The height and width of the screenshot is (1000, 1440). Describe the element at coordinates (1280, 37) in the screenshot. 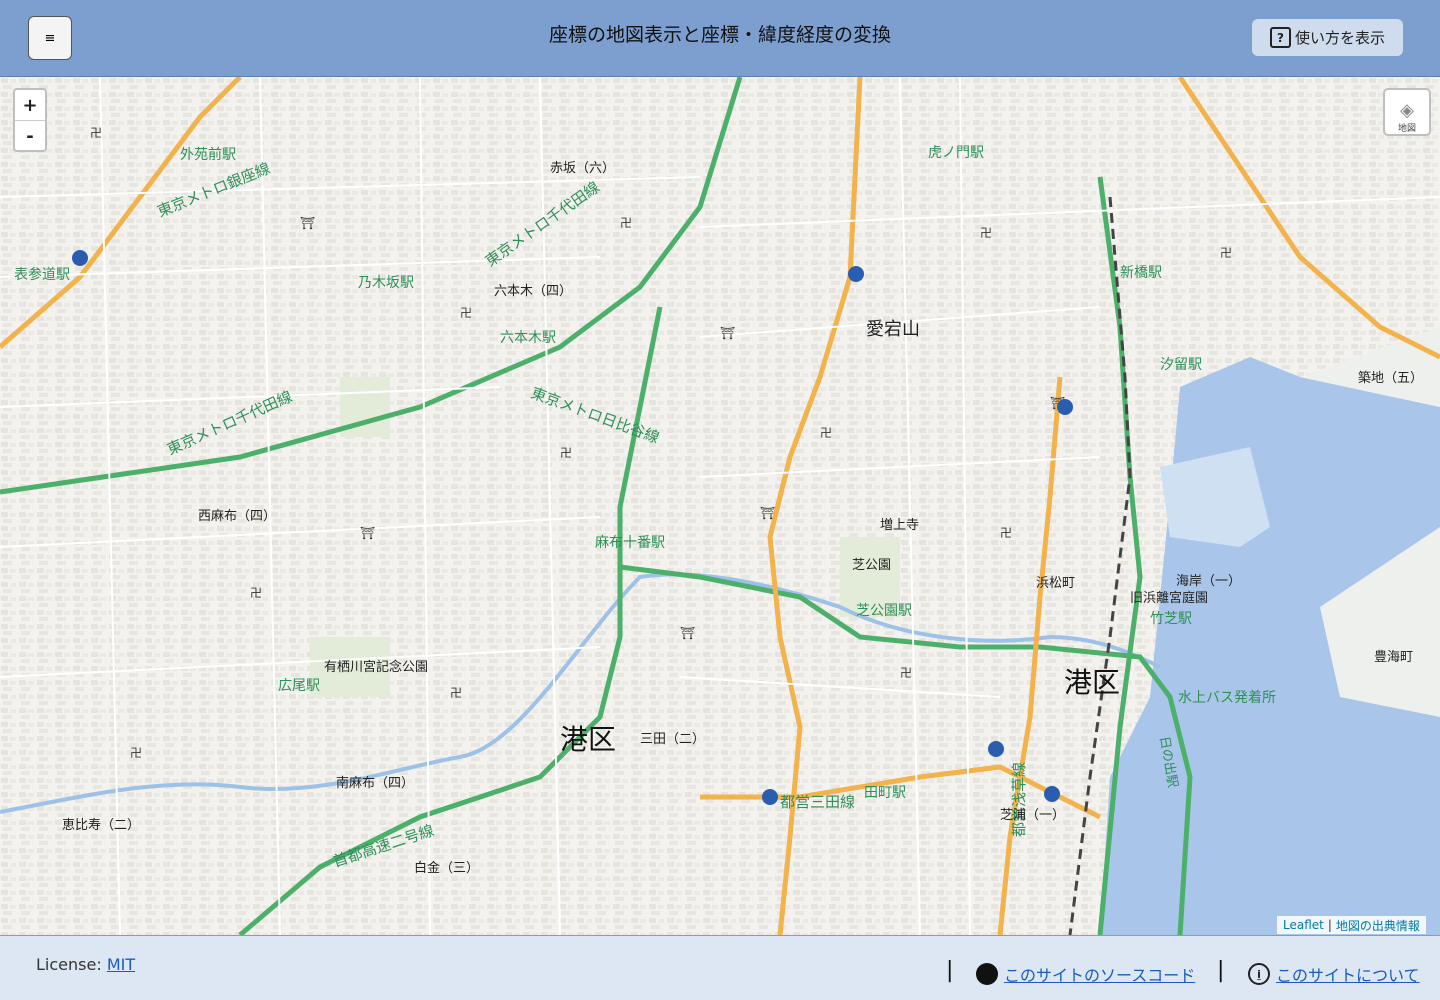

I see `question-icon: ?` at that location.